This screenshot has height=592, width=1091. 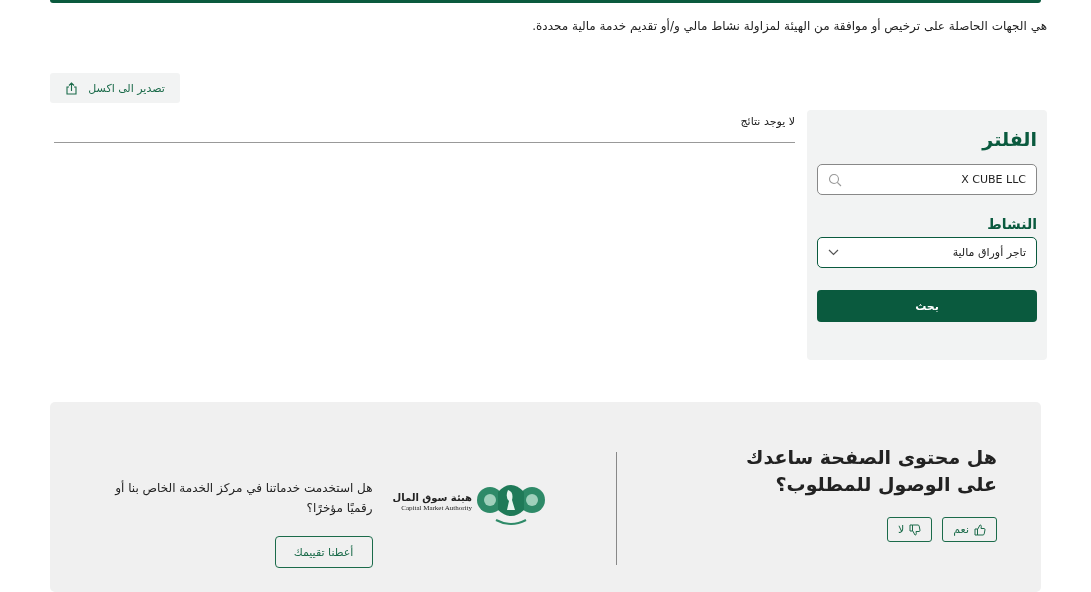 I want to click on activity-label: النشاط, so click(x=1011, y=224).